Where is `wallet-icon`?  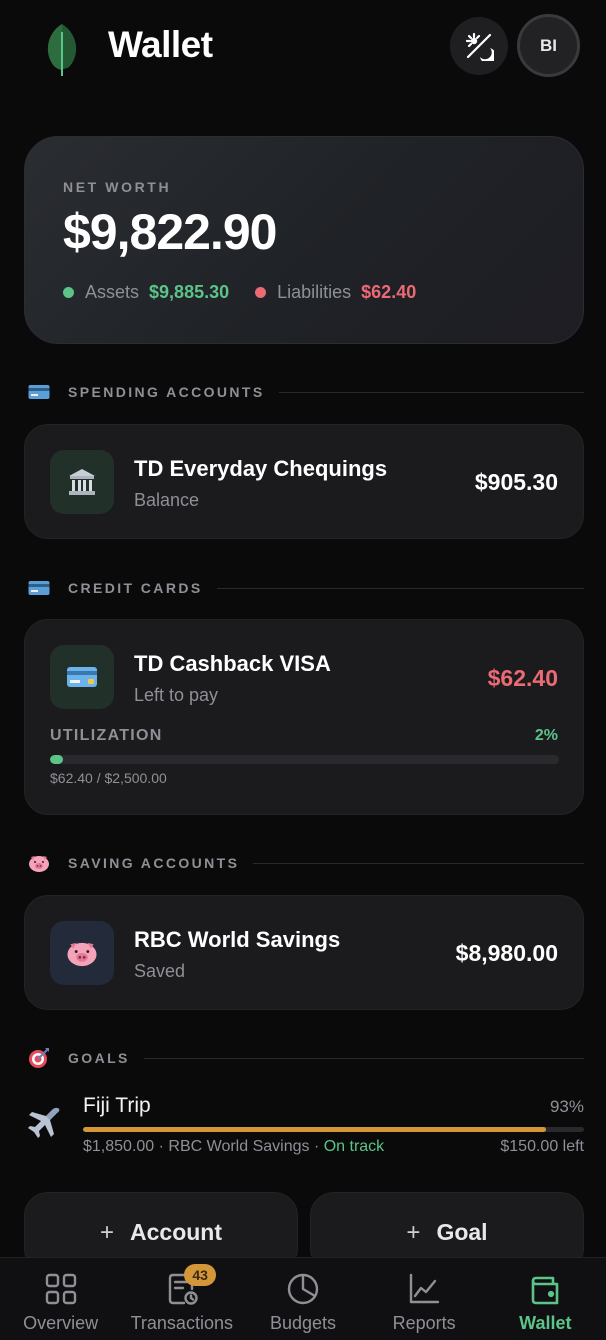 wallet-icon is located at coordinates (545, 1290).